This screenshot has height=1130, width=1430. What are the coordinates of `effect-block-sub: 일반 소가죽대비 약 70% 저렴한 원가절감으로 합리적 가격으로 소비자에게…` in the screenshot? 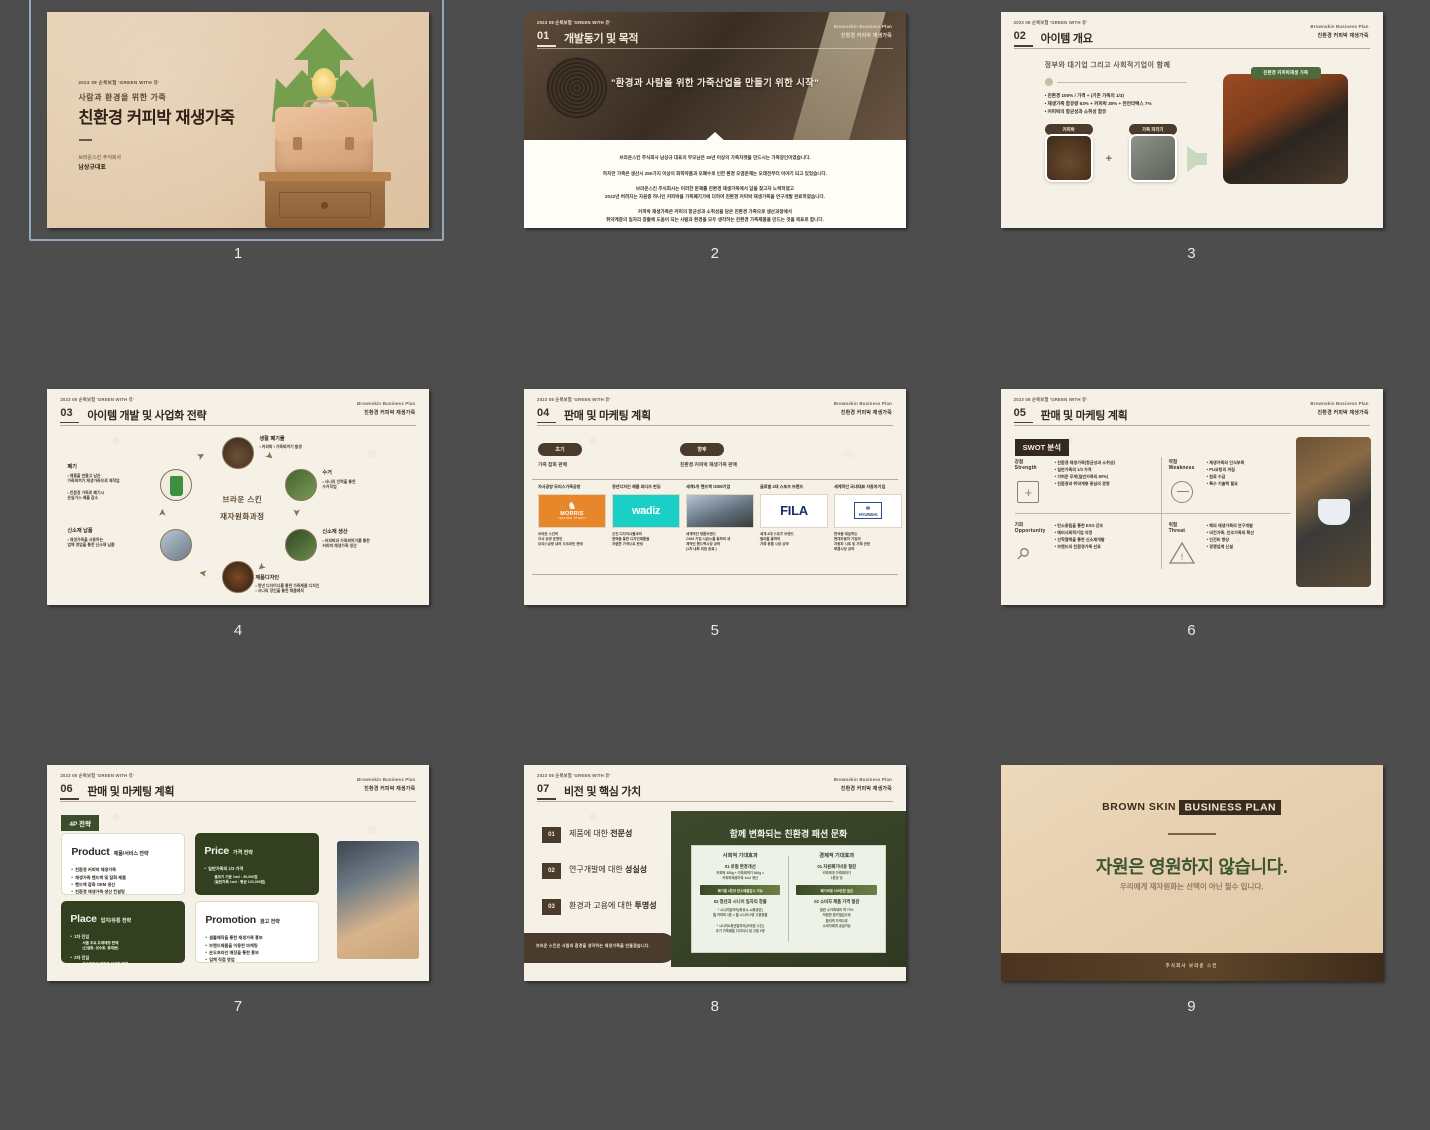 It's located at (836, 918).